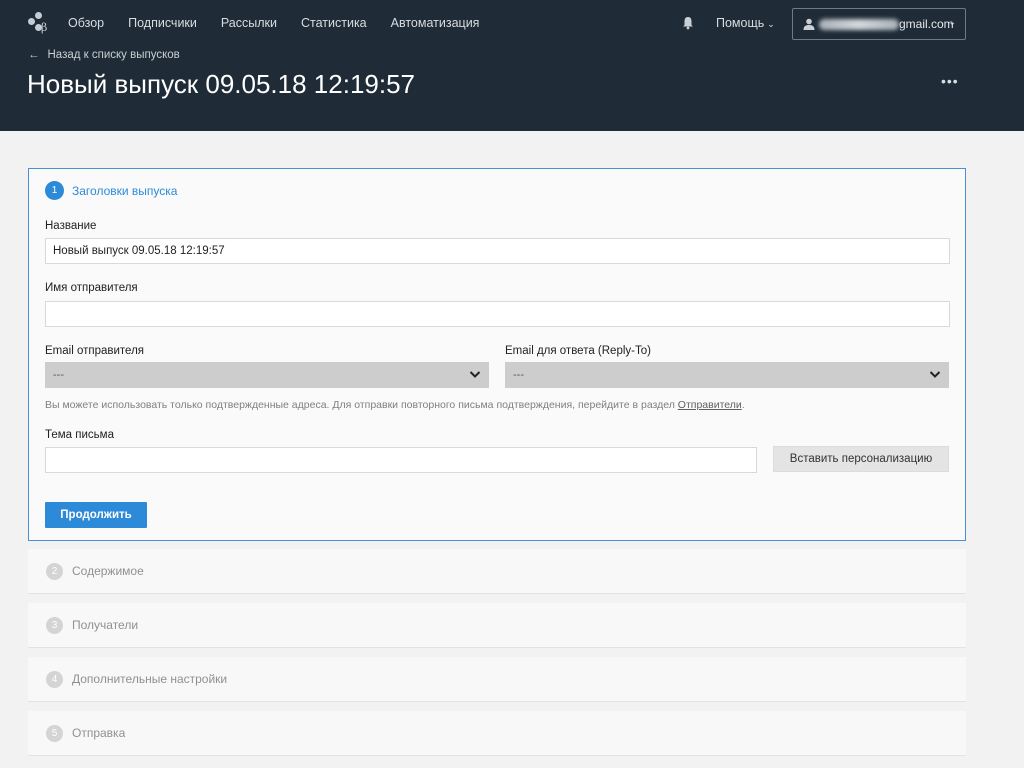  Describe the element at coordinates (54, 733) in the screenshot. I see `step-number: 5` at that location.